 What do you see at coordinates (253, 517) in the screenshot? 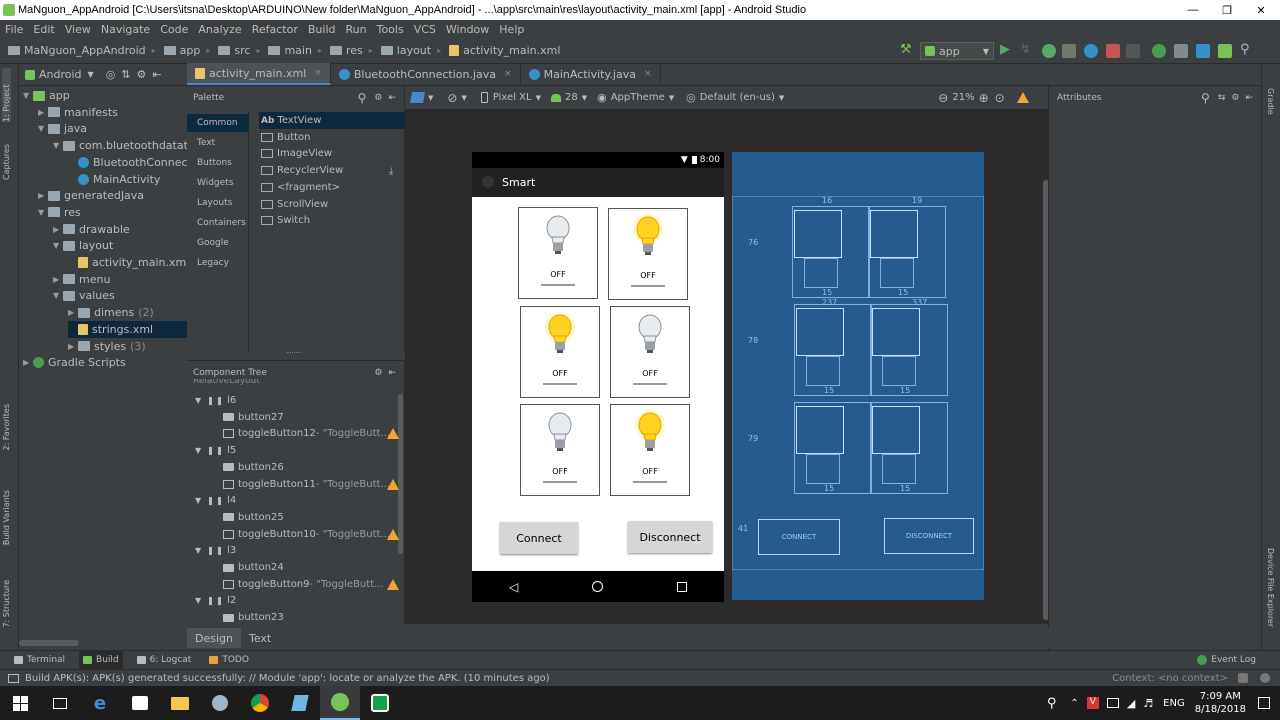
I see `component-tree-item: button25` at bounding box center [253, 517].